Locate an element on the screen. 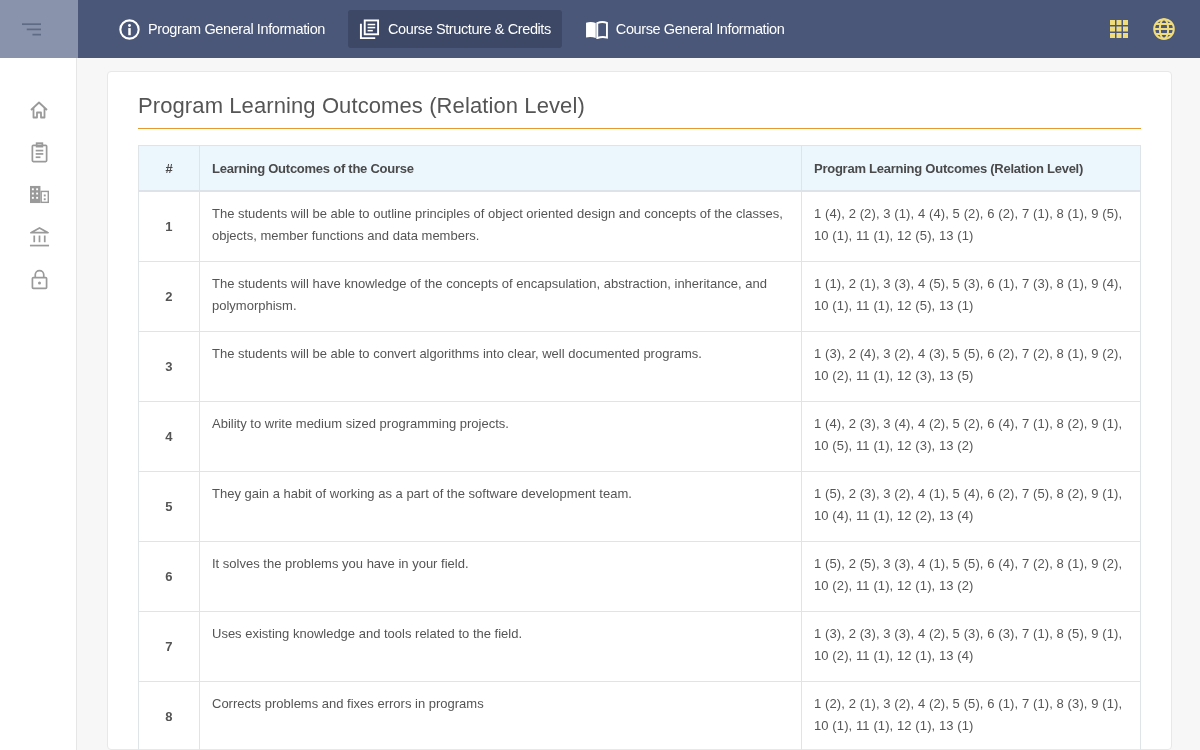 Image resolution: width=1200 pixels, height=750 pixels. book-icon is located at coordinates (596, 29).